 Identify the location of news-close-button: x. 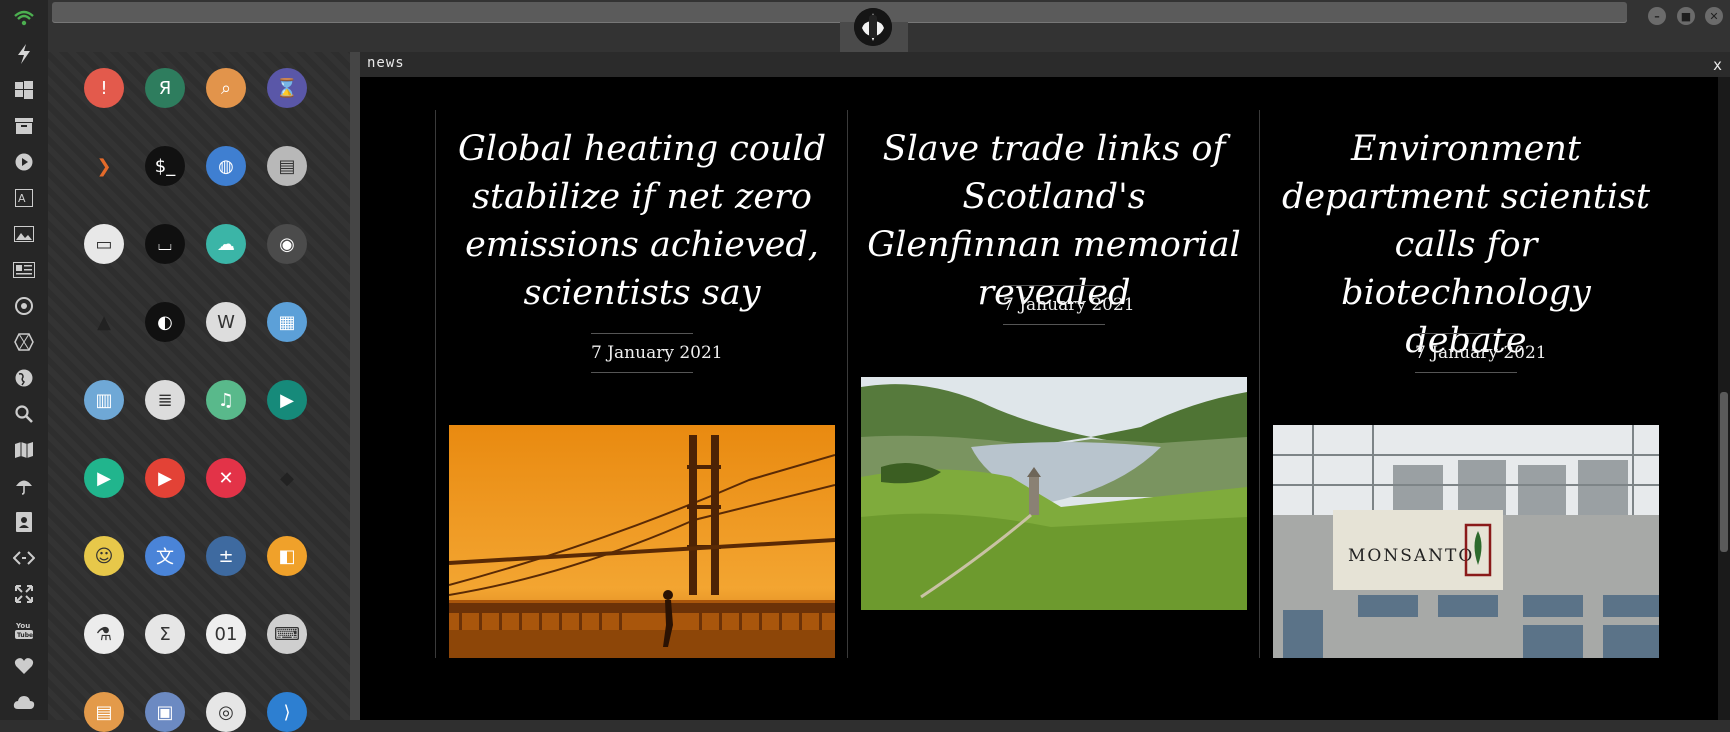
(1717, 65).